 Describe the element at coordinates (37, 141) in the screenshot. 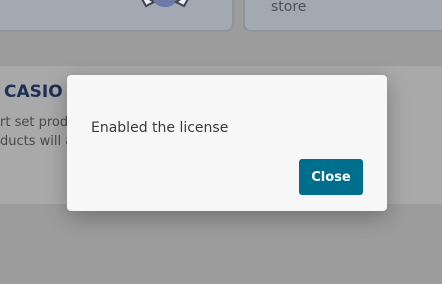

I see `product-description-line: ducts will a` at that location.